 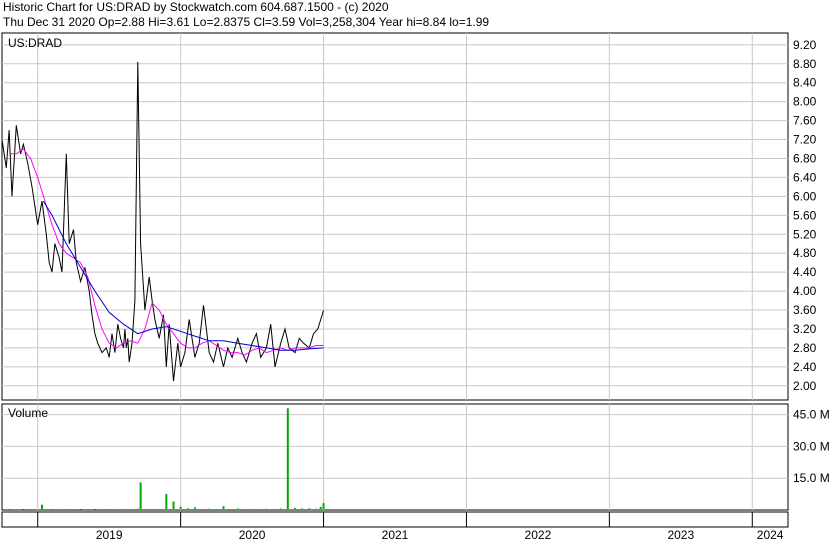 I want to click on price-tick-label: 5.20, so click(x=805, y=234).